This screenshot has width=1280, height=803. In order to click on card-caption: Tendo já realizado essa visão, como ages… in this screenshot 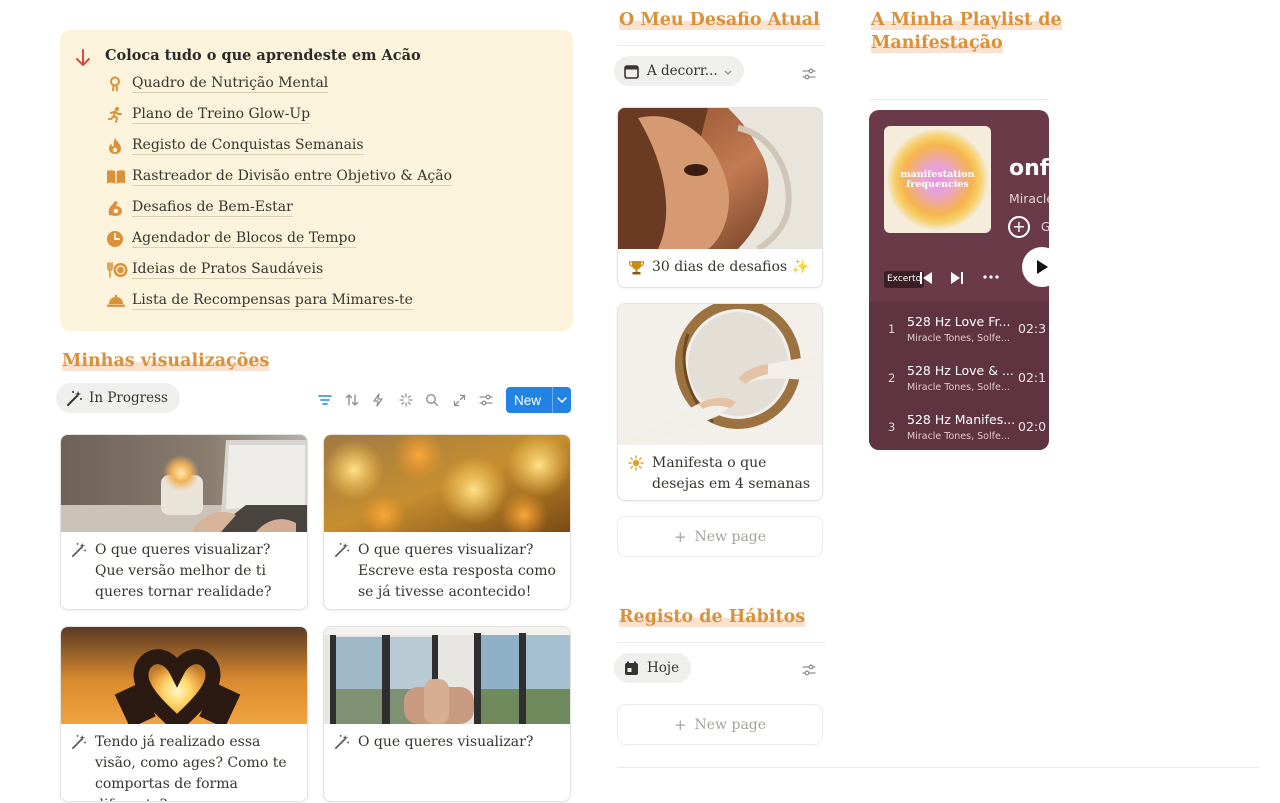, I will do `click(191, 767)`.